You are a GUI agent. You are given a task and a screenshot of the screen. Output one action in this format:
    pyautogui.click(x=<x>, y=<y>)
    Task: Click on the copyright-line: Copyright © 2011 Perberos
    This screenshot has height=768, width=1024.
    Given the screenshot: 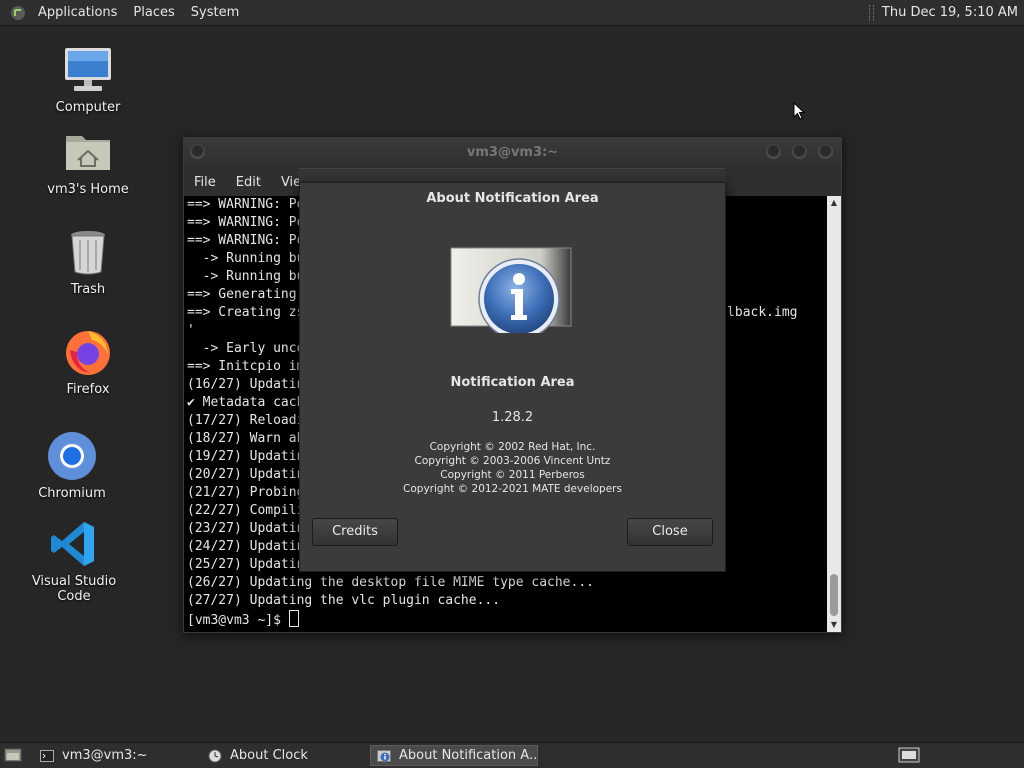 What is the action you would take?
    pyautogui.click(x=512, y=475)
    